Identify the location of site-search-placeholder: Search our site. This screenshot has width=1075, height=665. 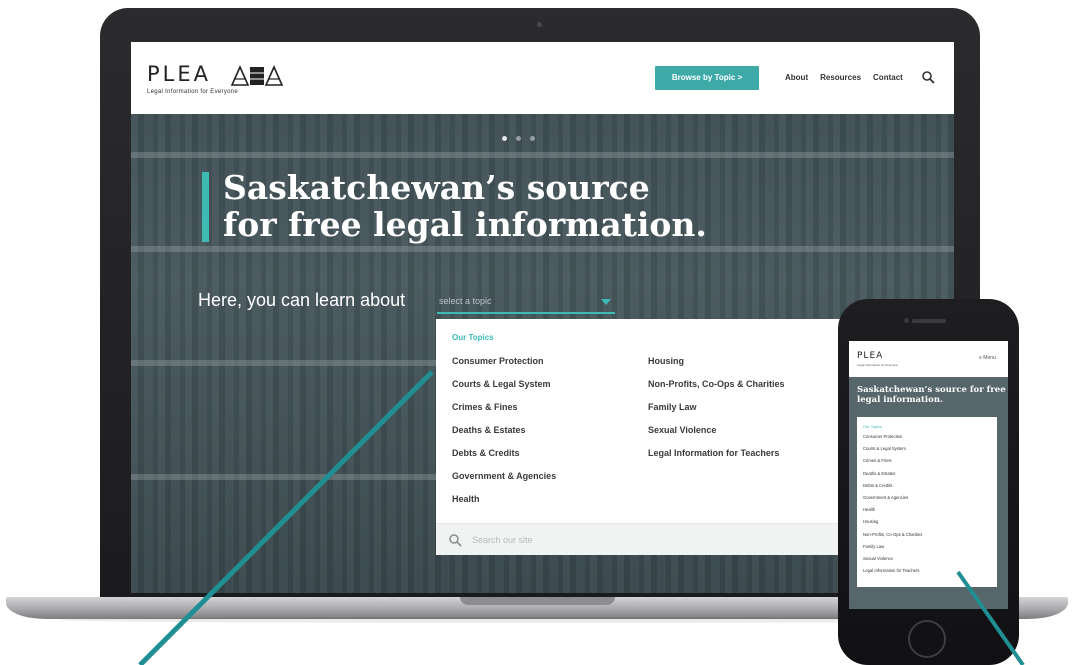
(502, 540).